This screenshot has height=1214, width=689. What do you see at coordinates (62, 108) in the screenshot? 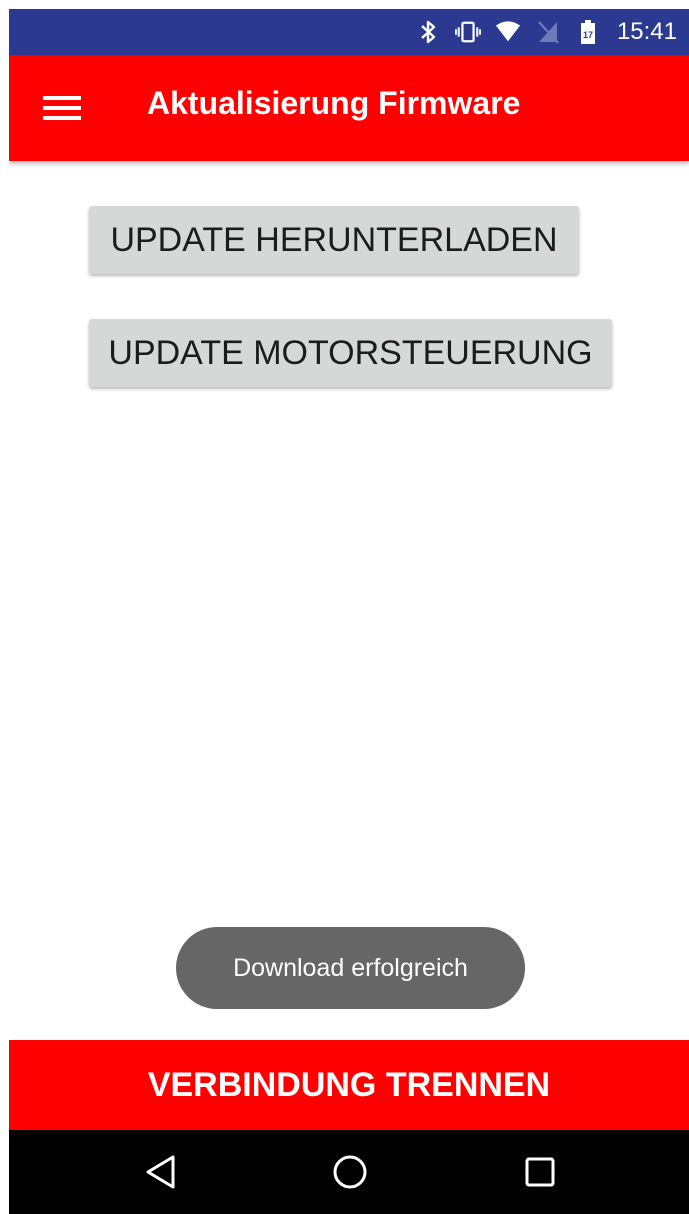
I see `hamburger-menu-icon` at bounding box center [62, 108].